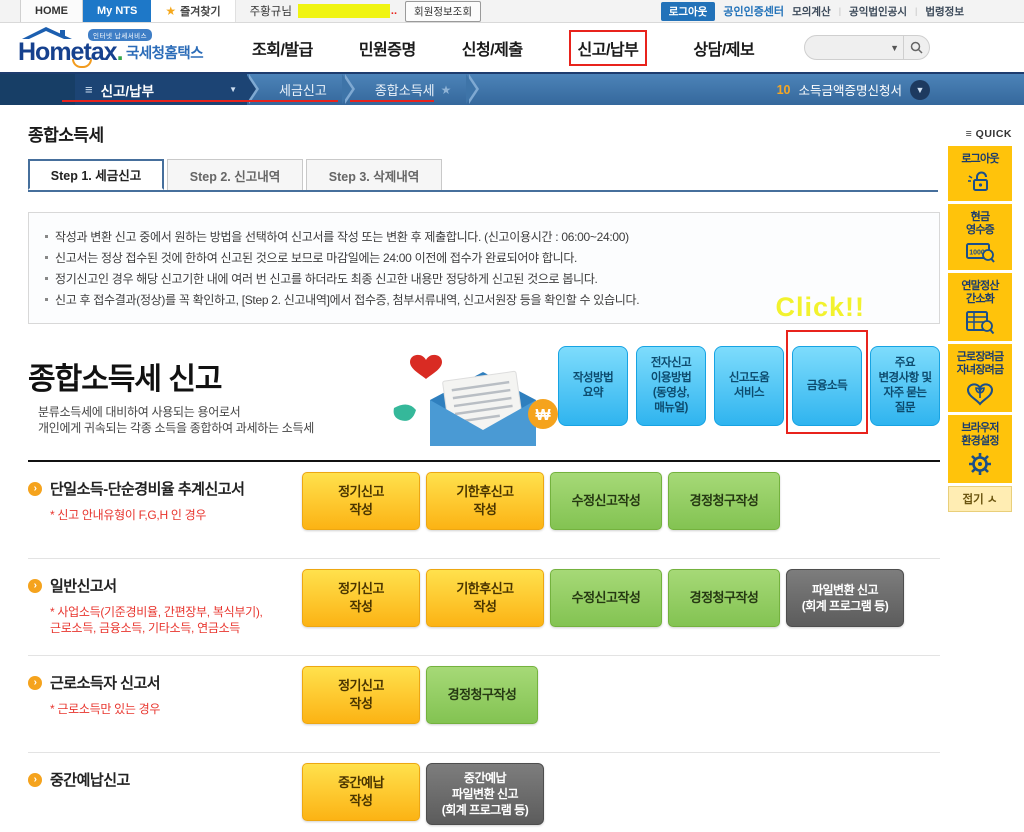 Image resolution: width=1024 pixels, height=832 pixels. What do you see at coordinates (753, 11) in the screenshot?
I see `cert-center-link: 공인인증센터` at bounding box center [753, 11].